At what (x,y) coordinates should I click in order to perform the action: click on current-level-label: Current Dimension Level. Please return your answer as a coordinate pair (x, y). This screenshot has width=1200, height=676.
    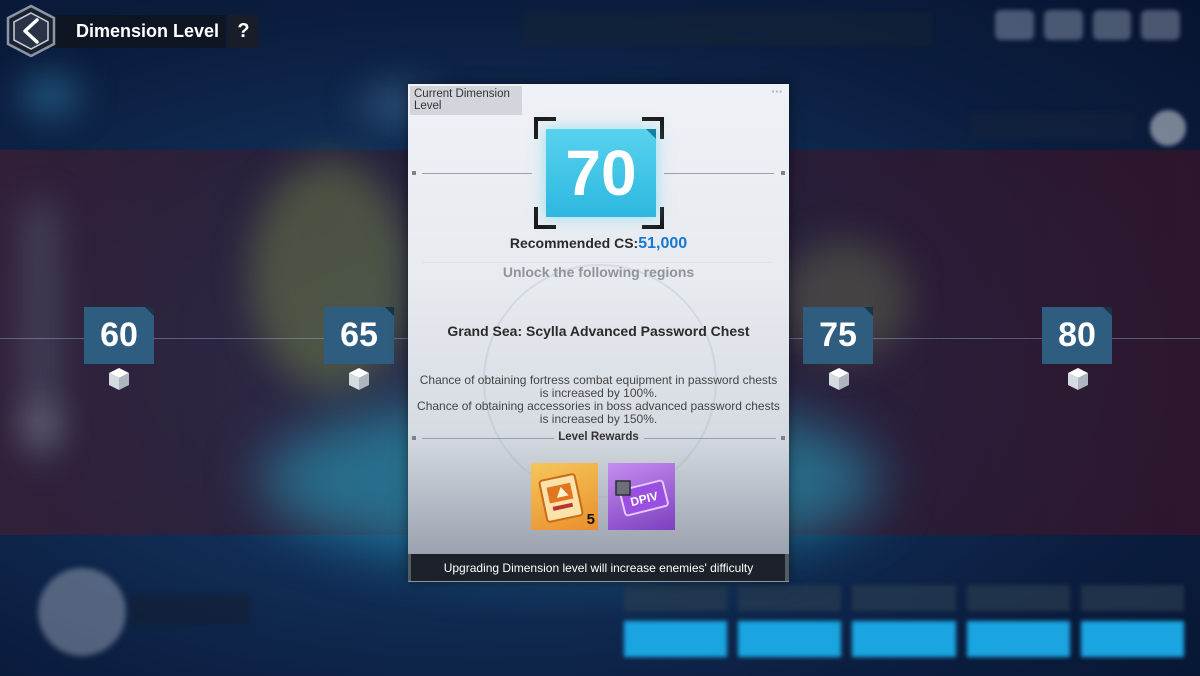
    Looking at the image, I should click on (466, 100).